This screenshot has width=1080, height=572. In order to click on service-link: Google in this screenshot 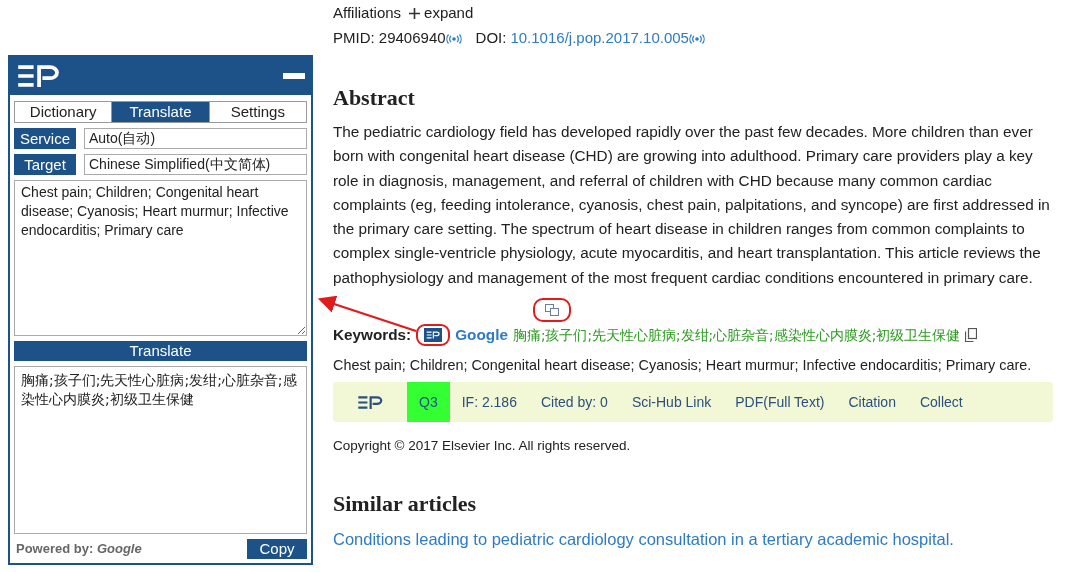, I will do `click(481, 335)`.